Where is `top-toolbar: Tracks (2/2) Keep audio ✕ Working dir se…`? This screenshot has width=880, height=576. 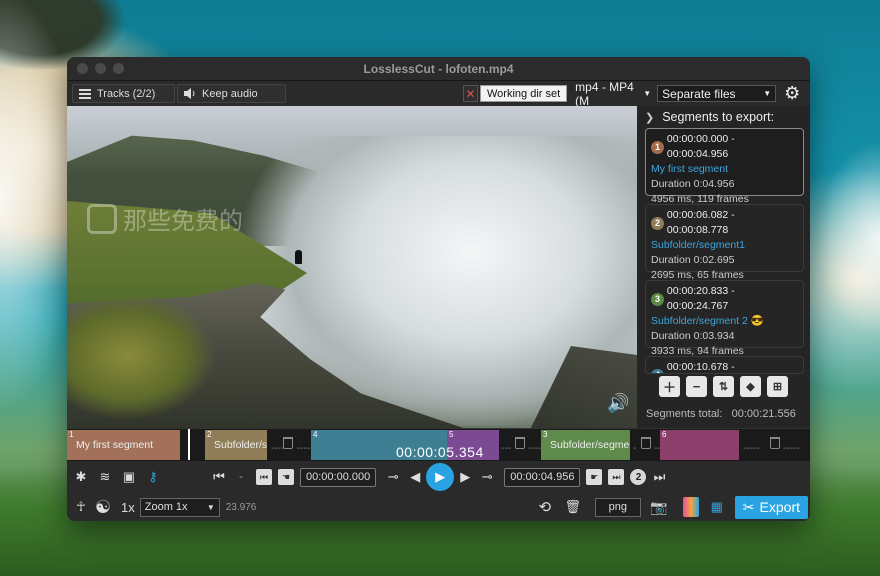
top-toolbar: Tracks (2/2) Keep audio ✕ Working dir se… is located at coordinates (438, 94).